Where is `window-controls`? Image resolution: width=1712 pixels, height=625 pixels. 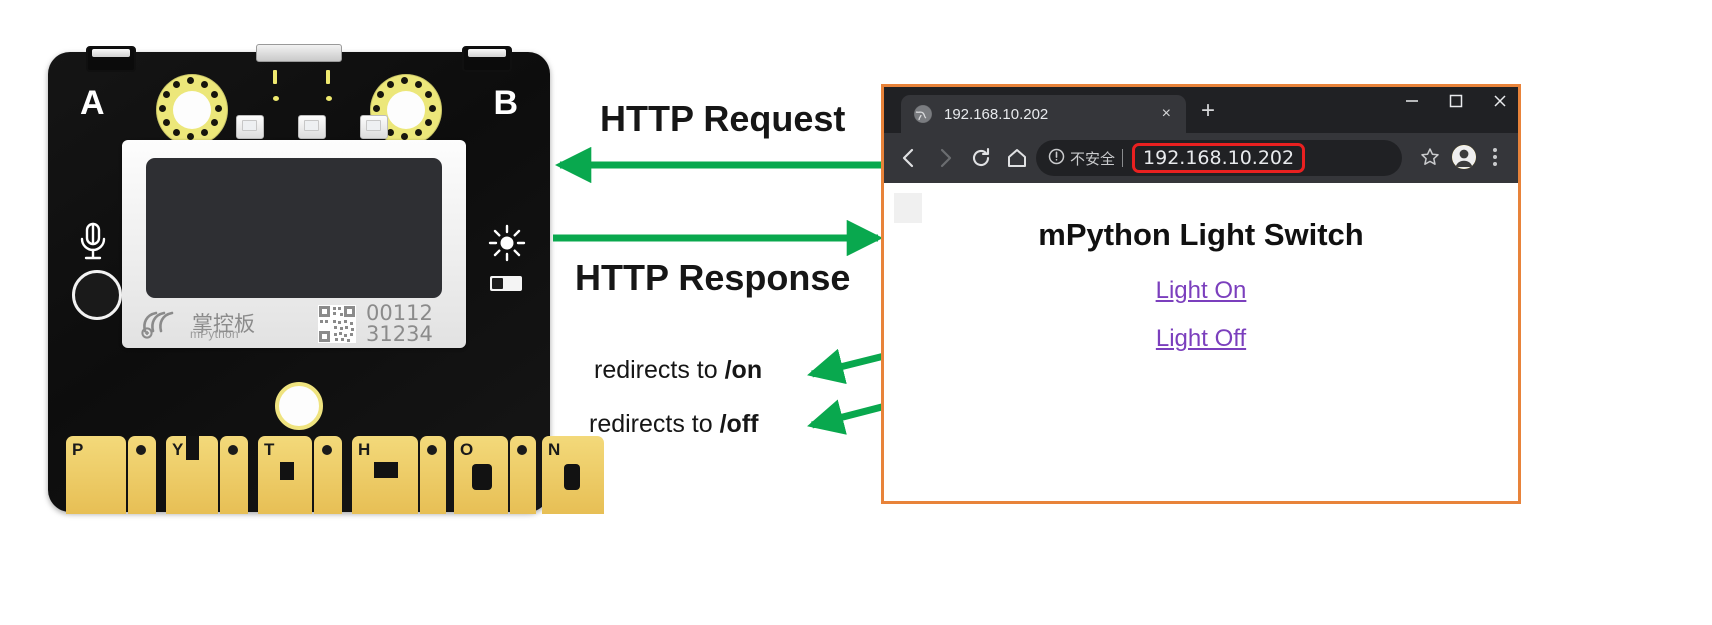
window-controls is located at coordinates (1456, 101).